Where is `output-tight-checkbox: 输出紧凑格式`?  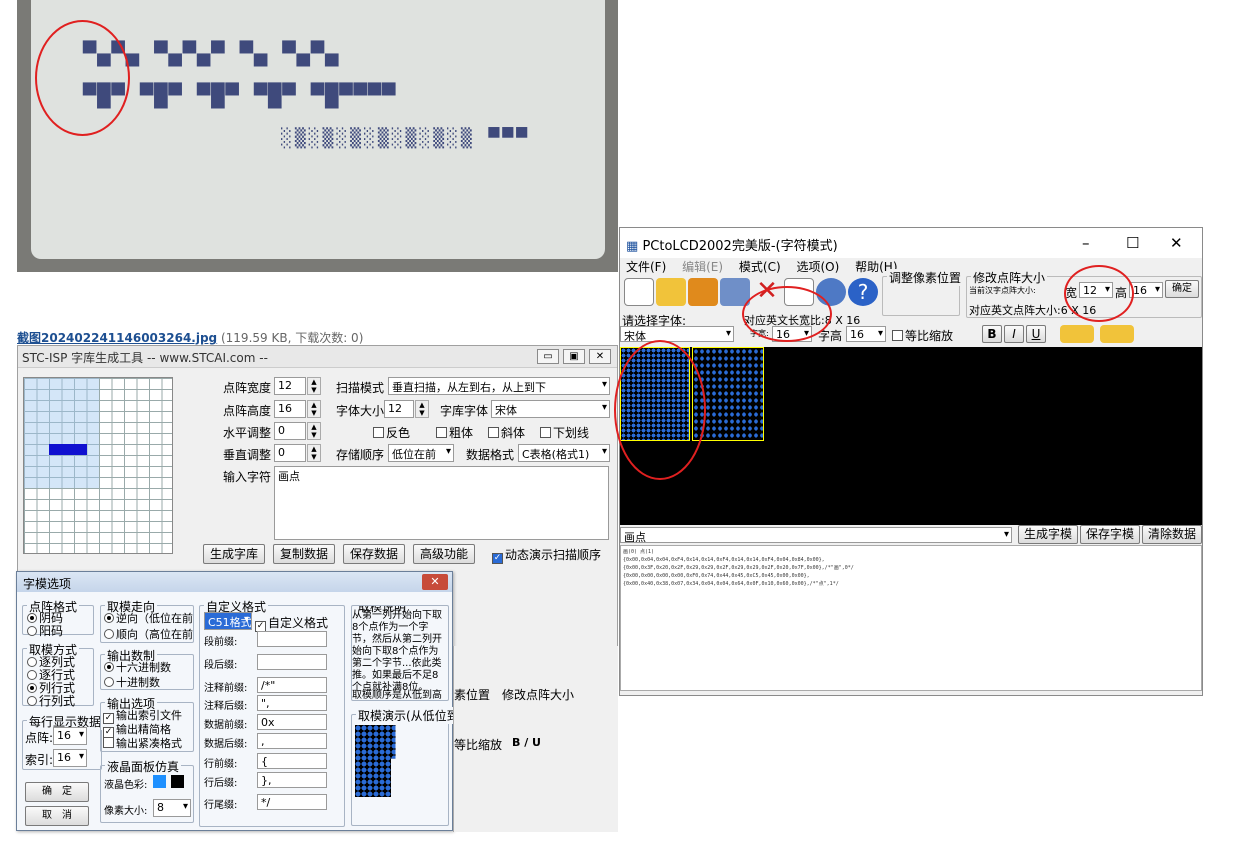 output-tight-checkbox: 输出紧凑格式 is located at coordinates (142, 743).